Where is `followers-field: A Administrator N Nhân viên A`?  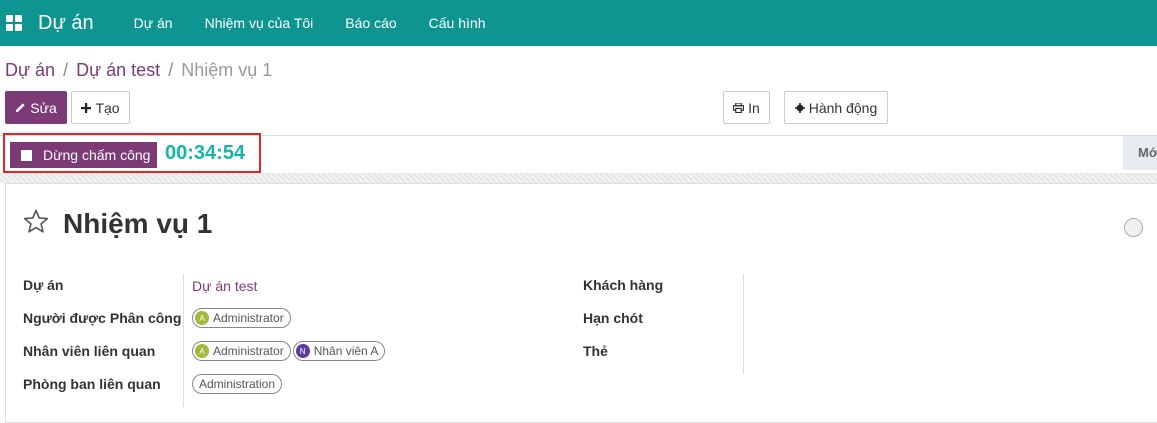
followers-field: A Administrator N Nhân viên A is located at coordinates (289, 351).